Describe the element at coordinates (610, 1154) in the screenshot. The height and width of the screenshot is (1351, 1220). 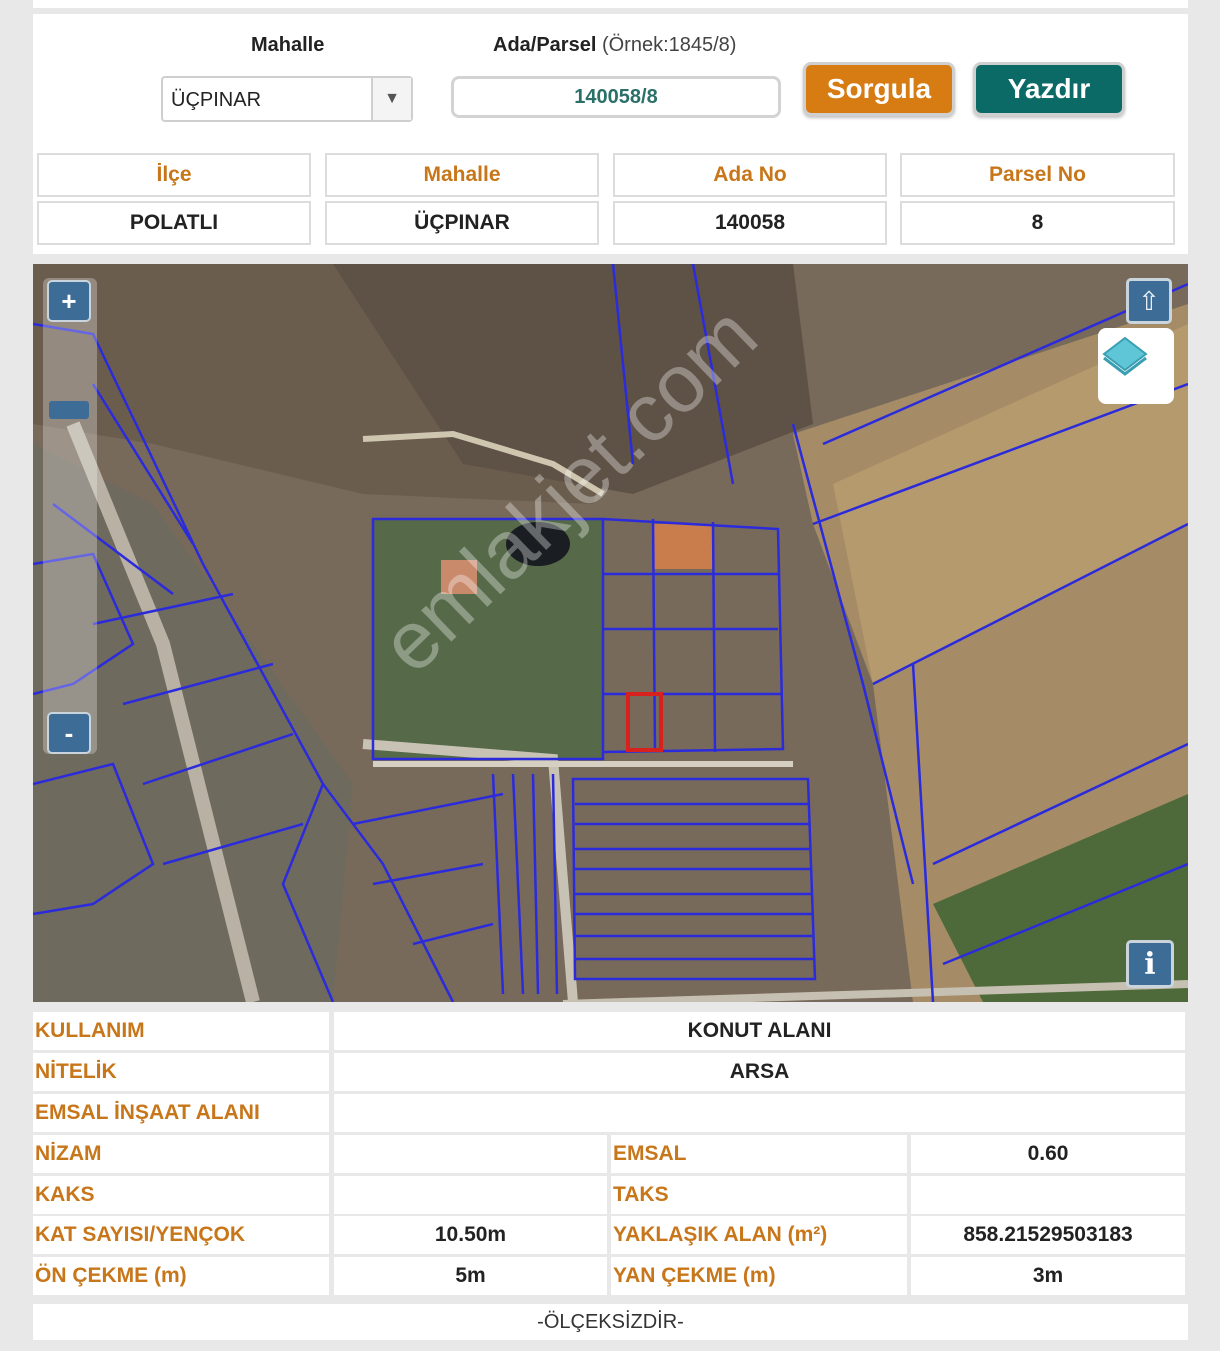
I see `row-nizam: NİZAM EMSAL 0.60` at that location.